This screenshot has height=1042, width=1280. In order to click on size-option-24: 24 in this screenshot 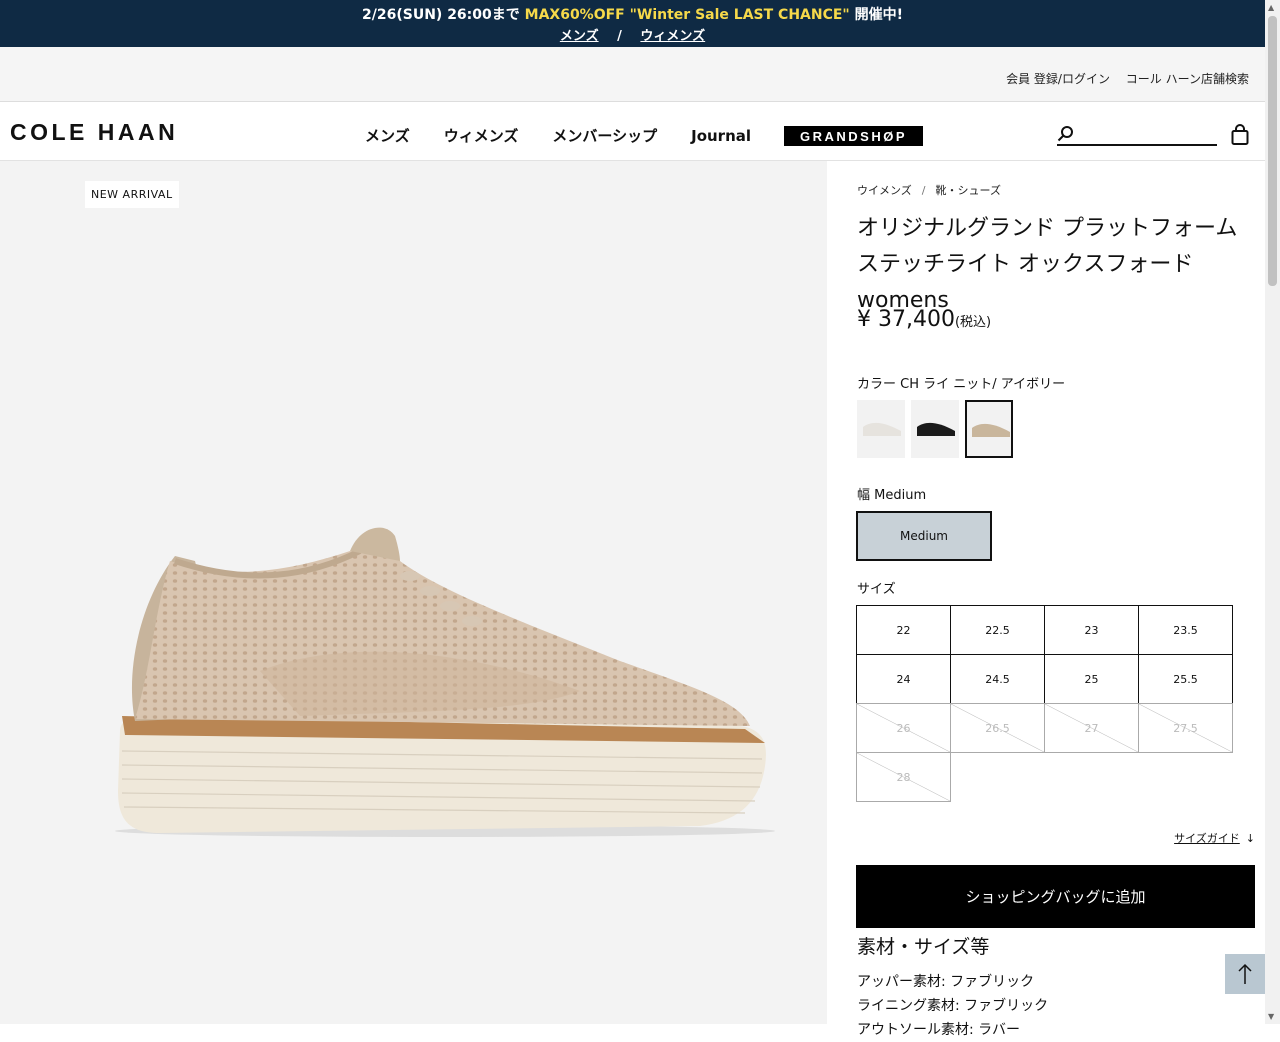, I will do `click(903, 679)`.